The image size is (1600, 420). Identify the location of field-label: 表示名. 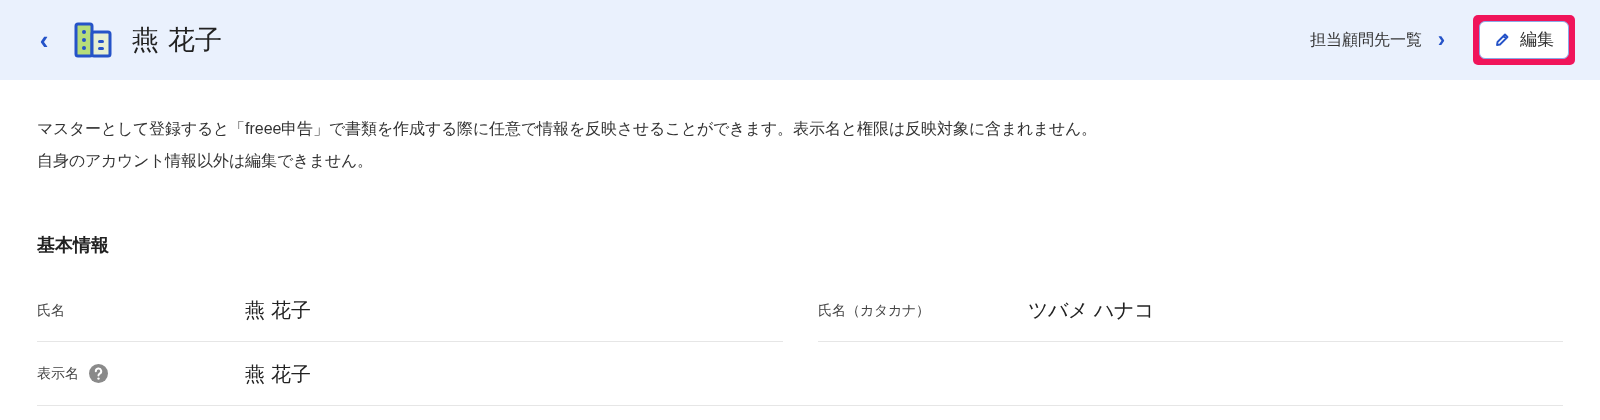
(58, 373).